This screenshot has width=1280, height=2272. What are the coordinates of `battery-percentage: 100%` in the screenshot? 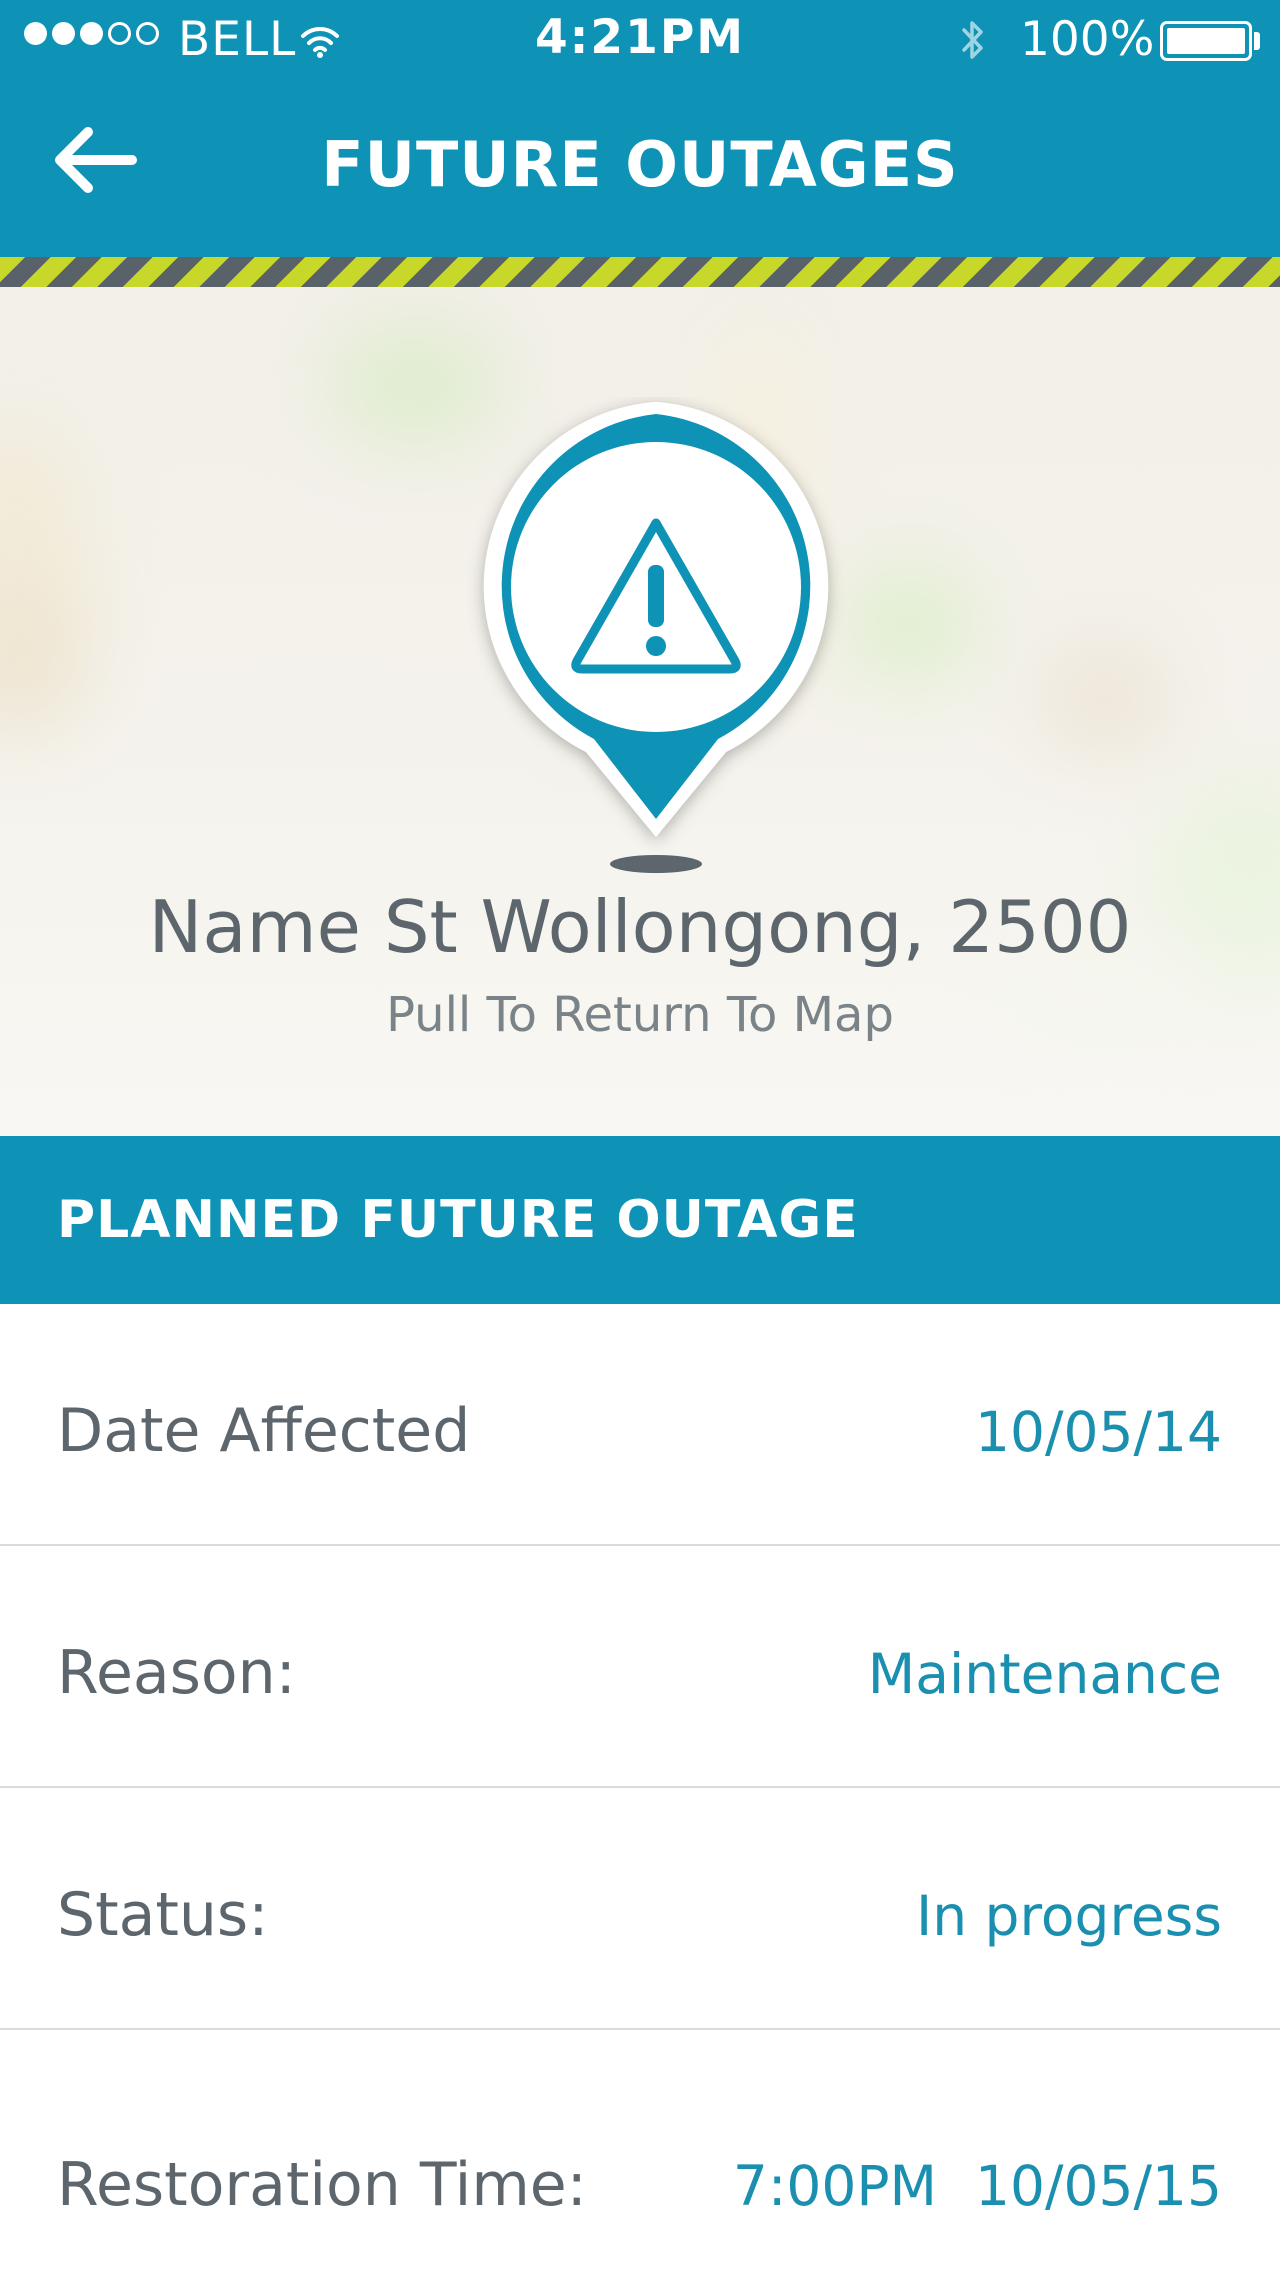 It's located at (1087, 39).